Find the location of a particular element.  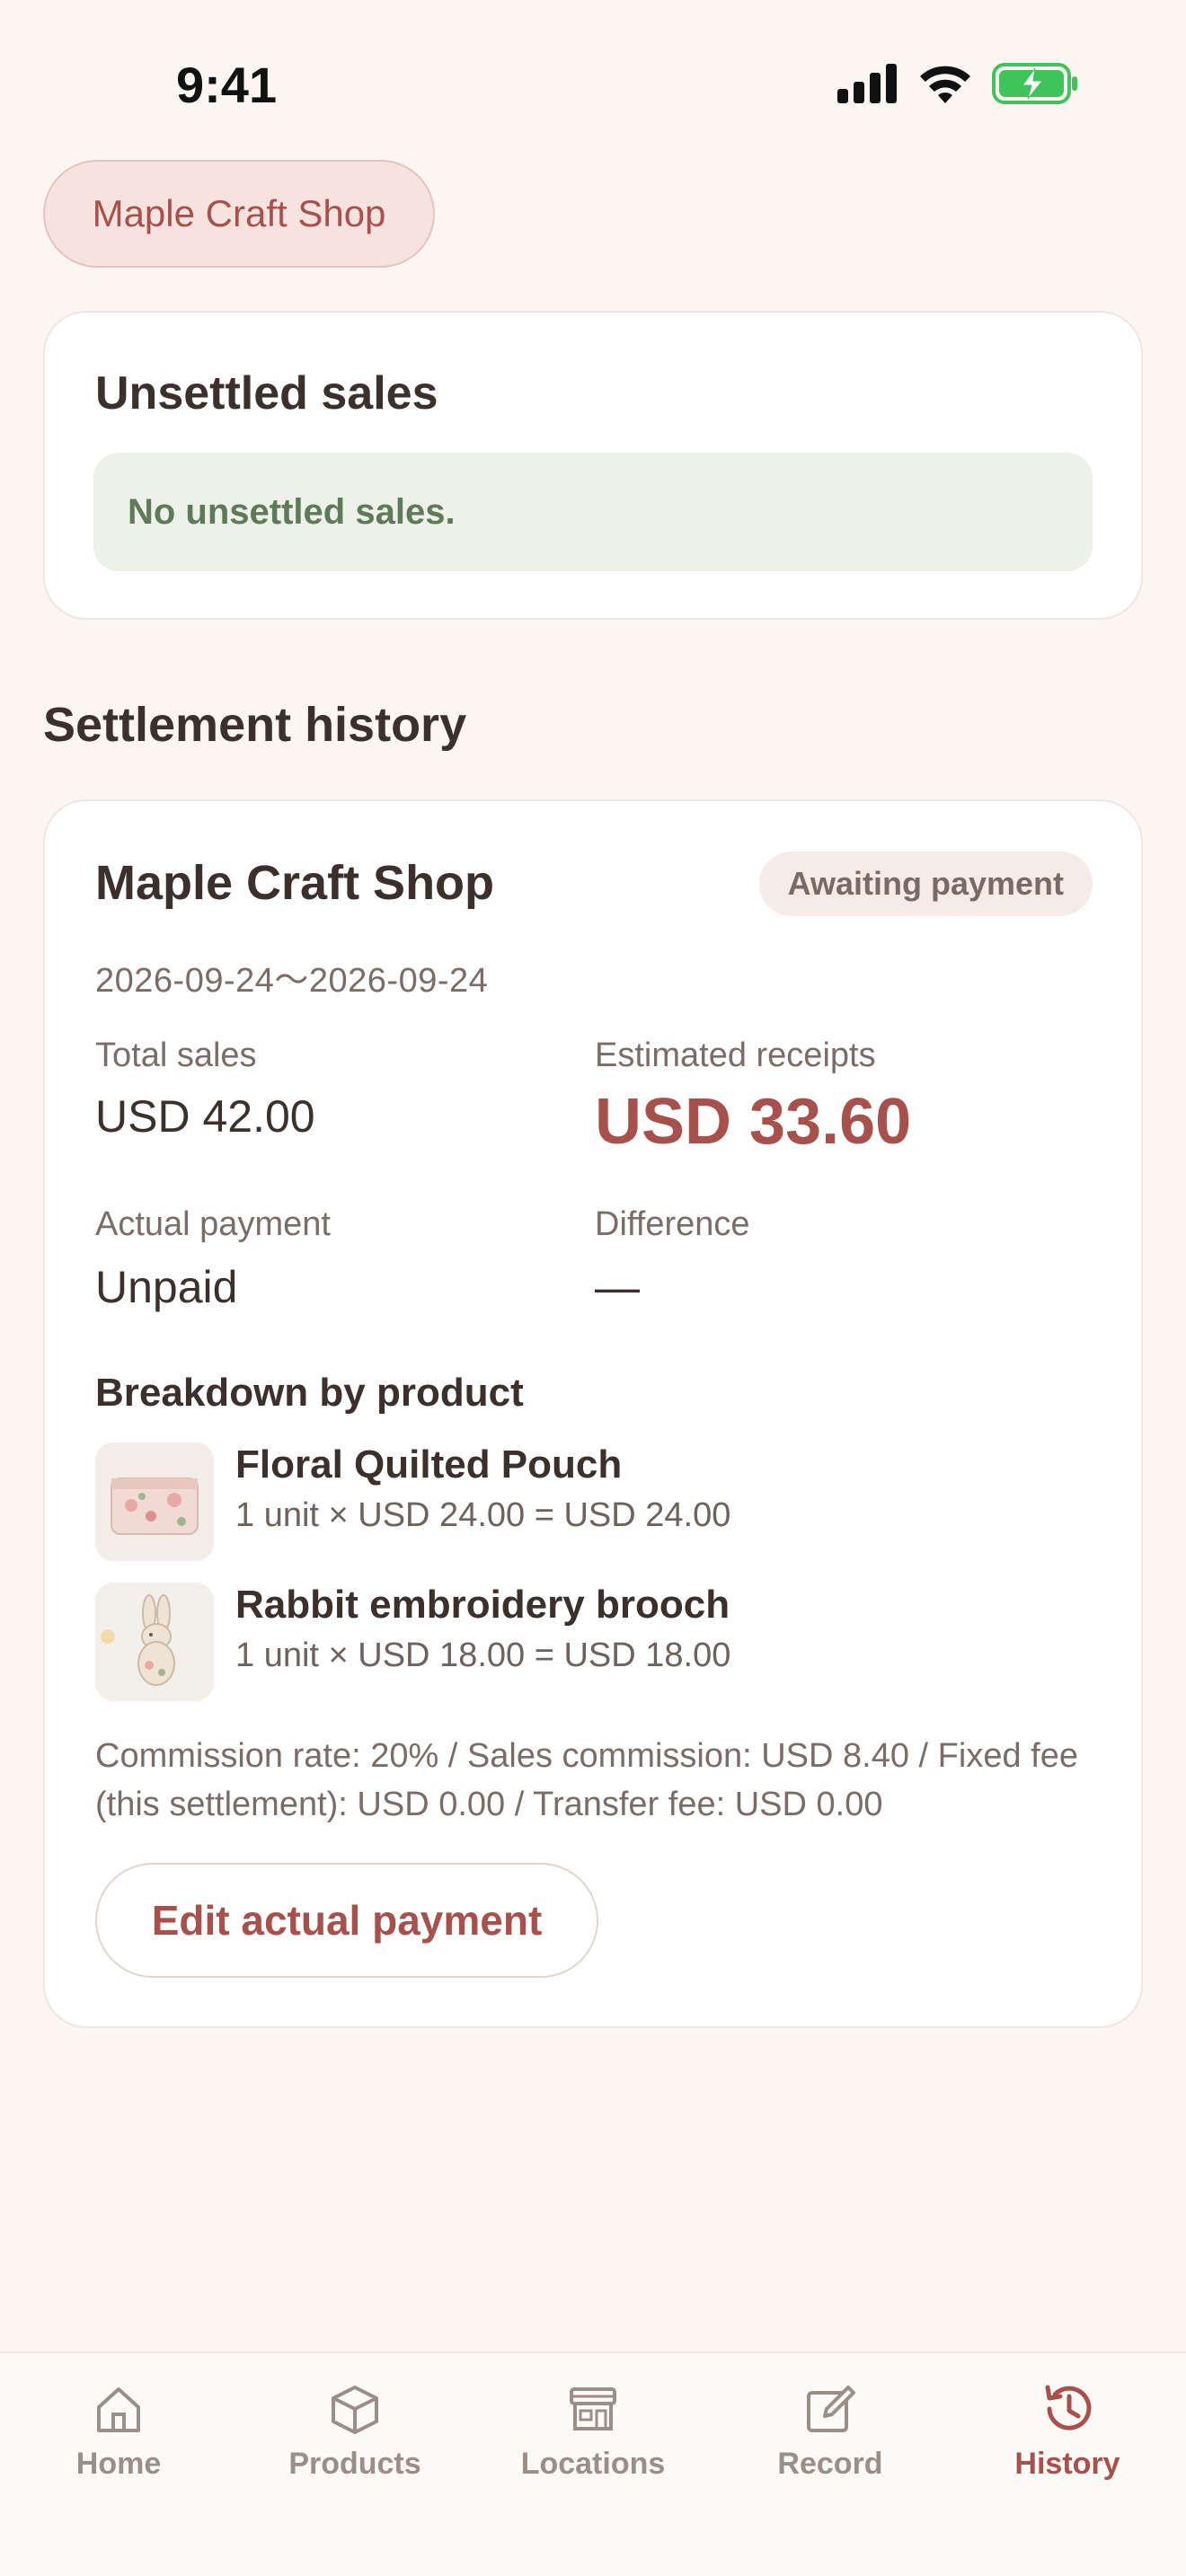

settlement-shop-name: Maple Craft Shop is located at coordinates (295, 883).